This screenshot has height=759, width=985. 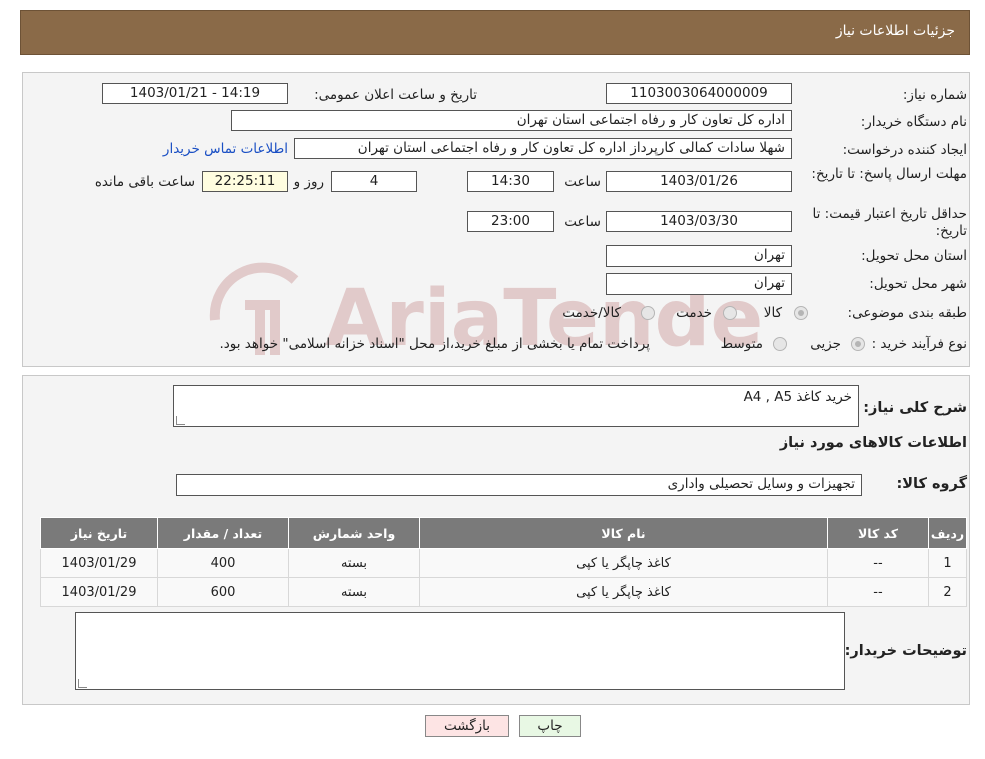 I want to click on validity-label: حداقل تاریخ اعتبار قیمت: تا تاریخ:, so click(x=889, y=222).